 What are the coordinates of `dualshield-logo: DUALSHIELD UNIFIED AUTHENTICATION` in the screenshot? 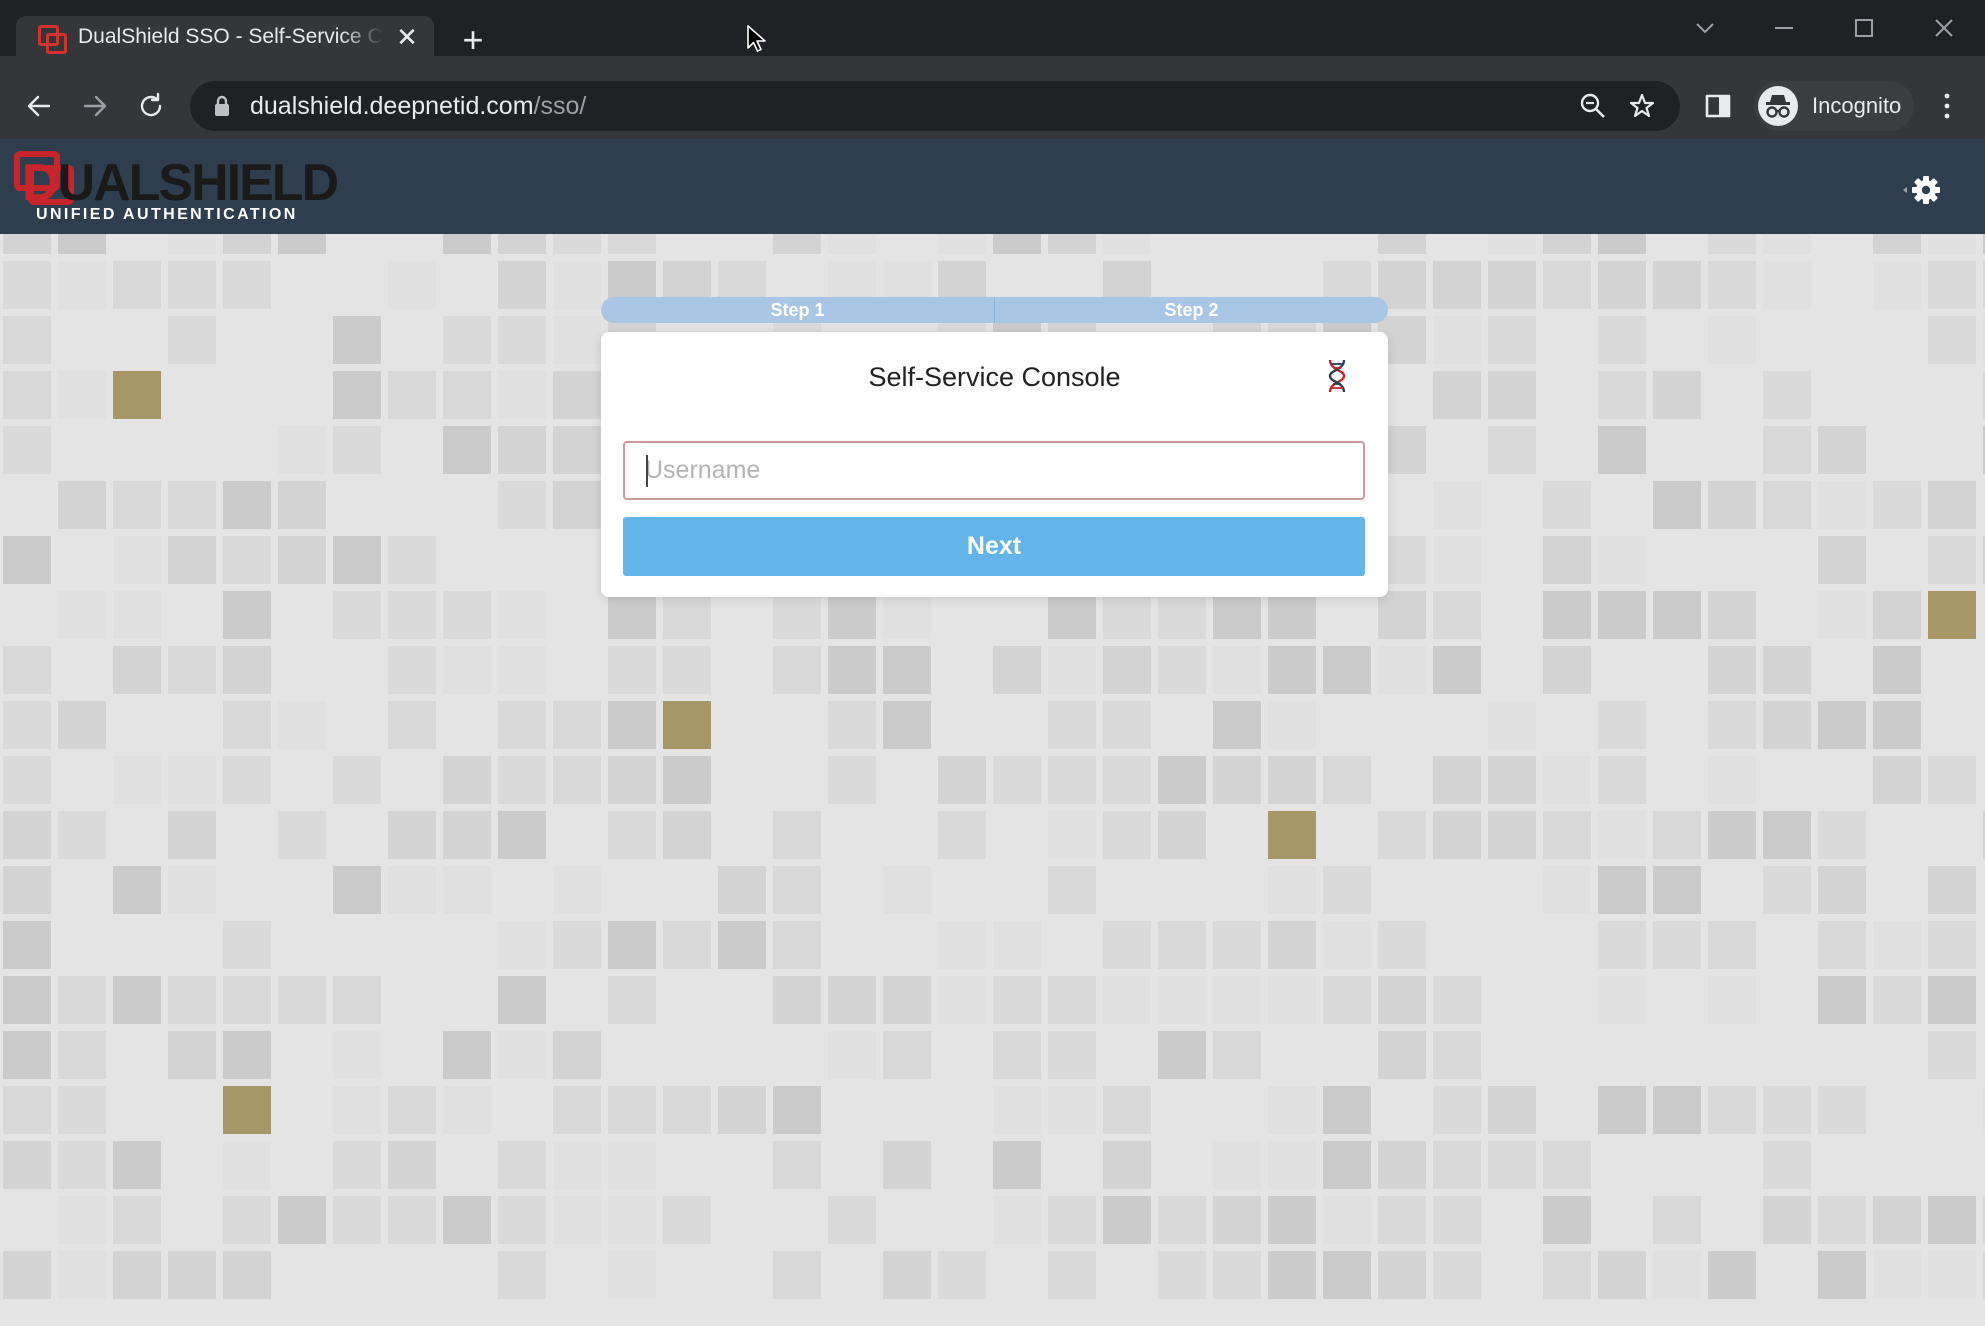 It's located at (176, 189).